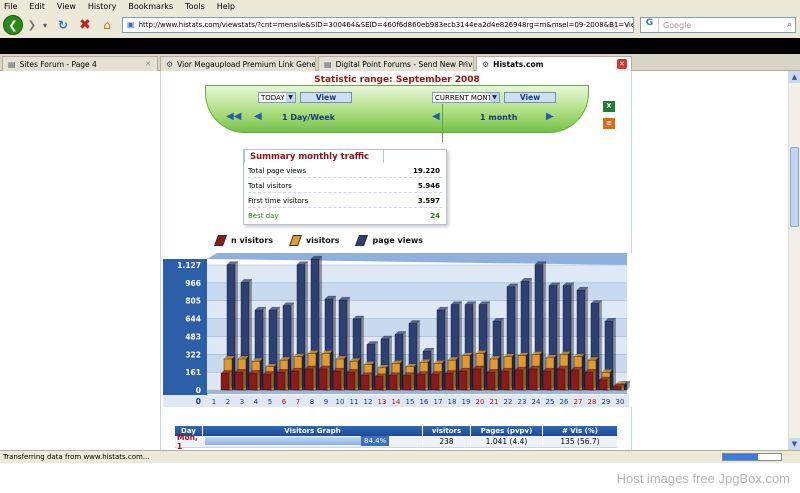 The width and height of the screenshot is (800, 493). I want to click on reload-button: ↻, so click(63, 25).